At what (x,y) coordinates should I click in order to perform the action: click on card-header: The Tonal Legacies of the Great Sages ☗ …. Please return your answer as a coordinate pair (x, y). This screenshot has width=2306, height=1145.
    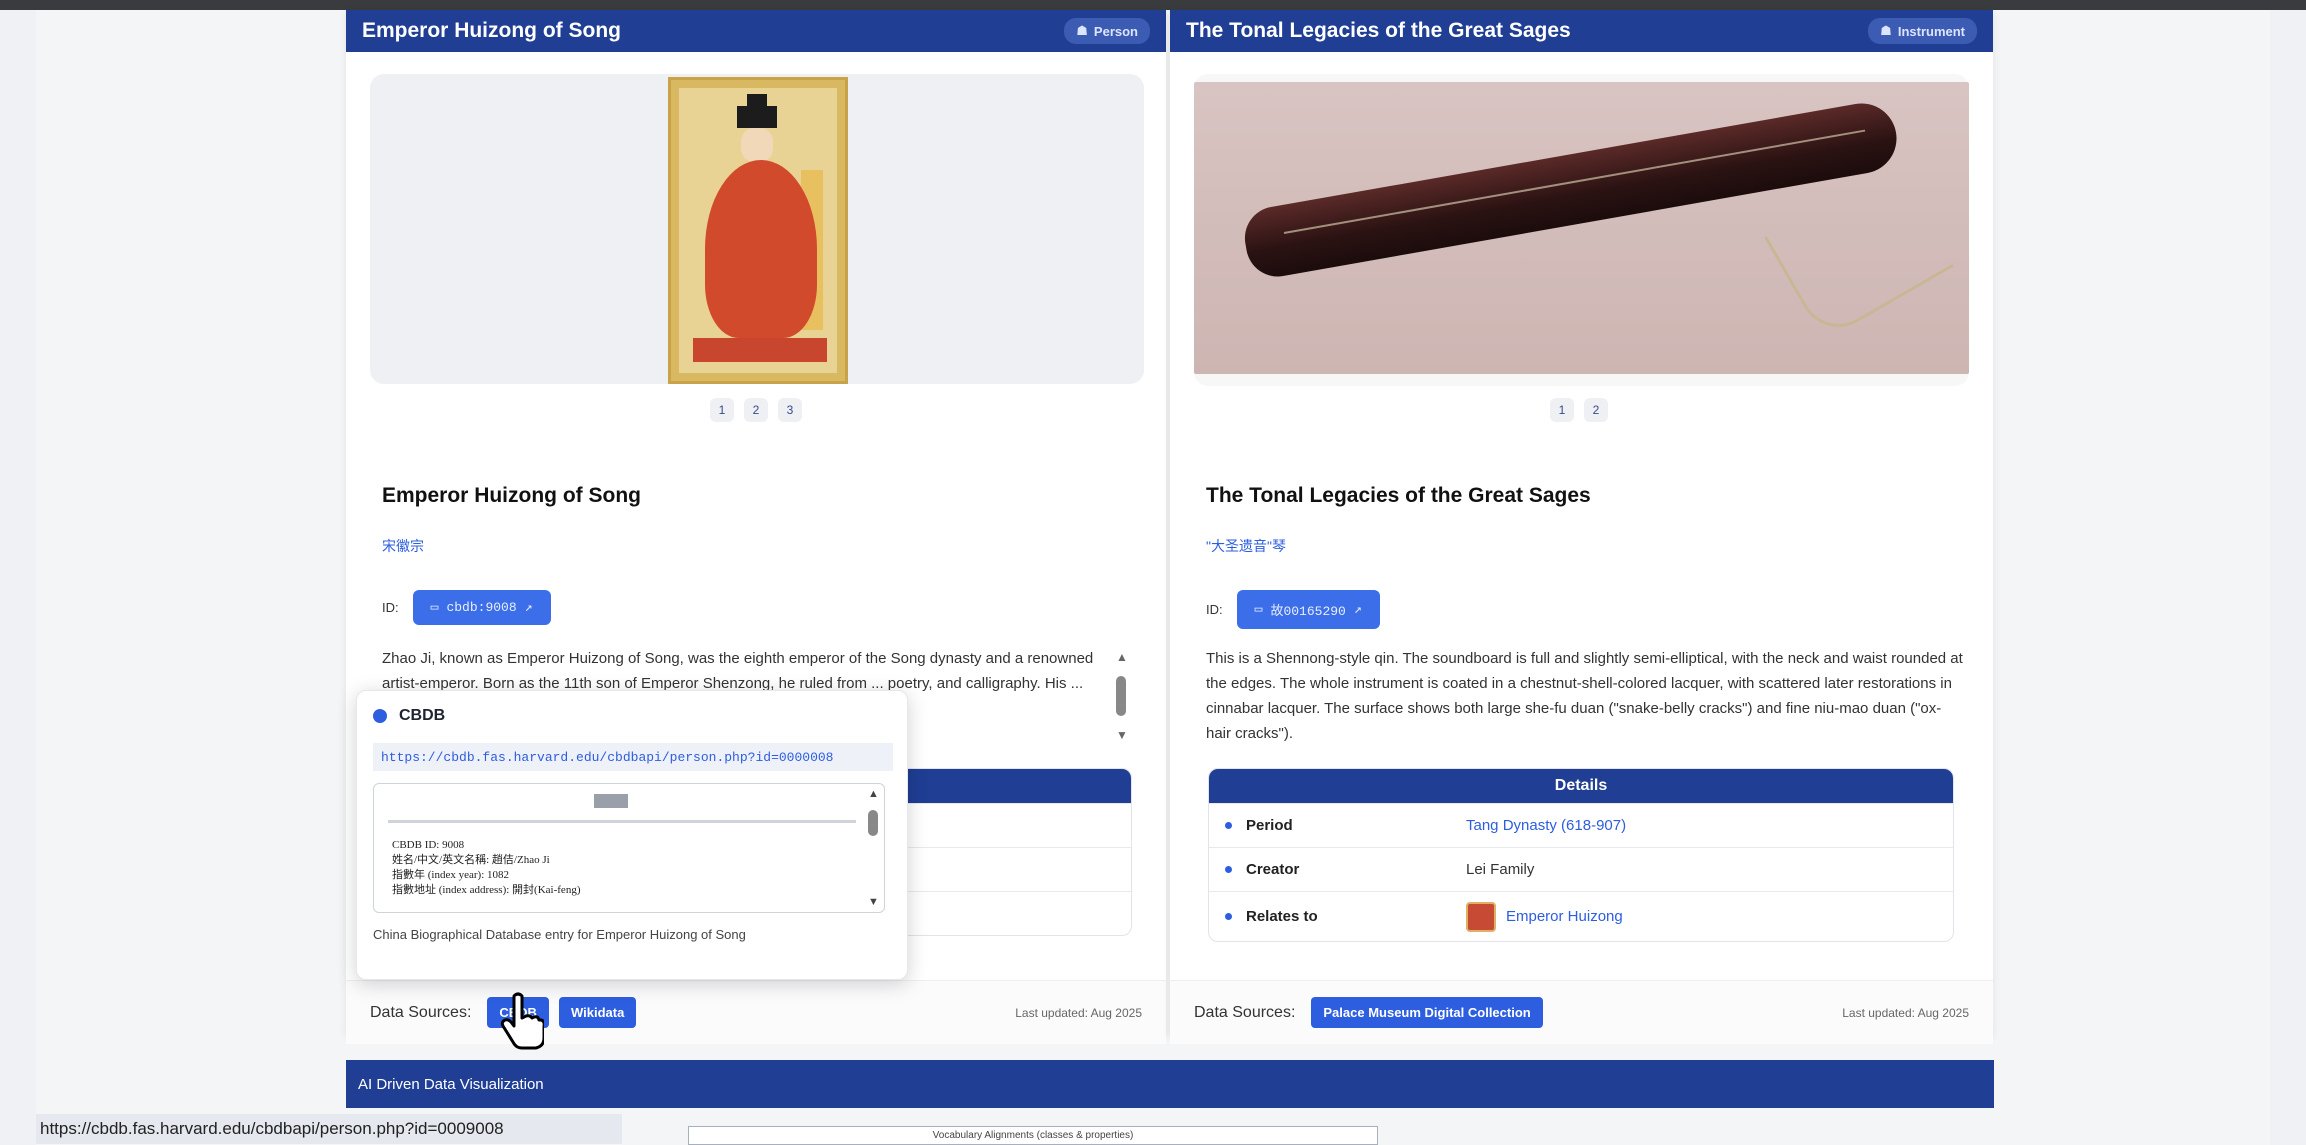
    Looking at the image, I should click on (1581, 31).